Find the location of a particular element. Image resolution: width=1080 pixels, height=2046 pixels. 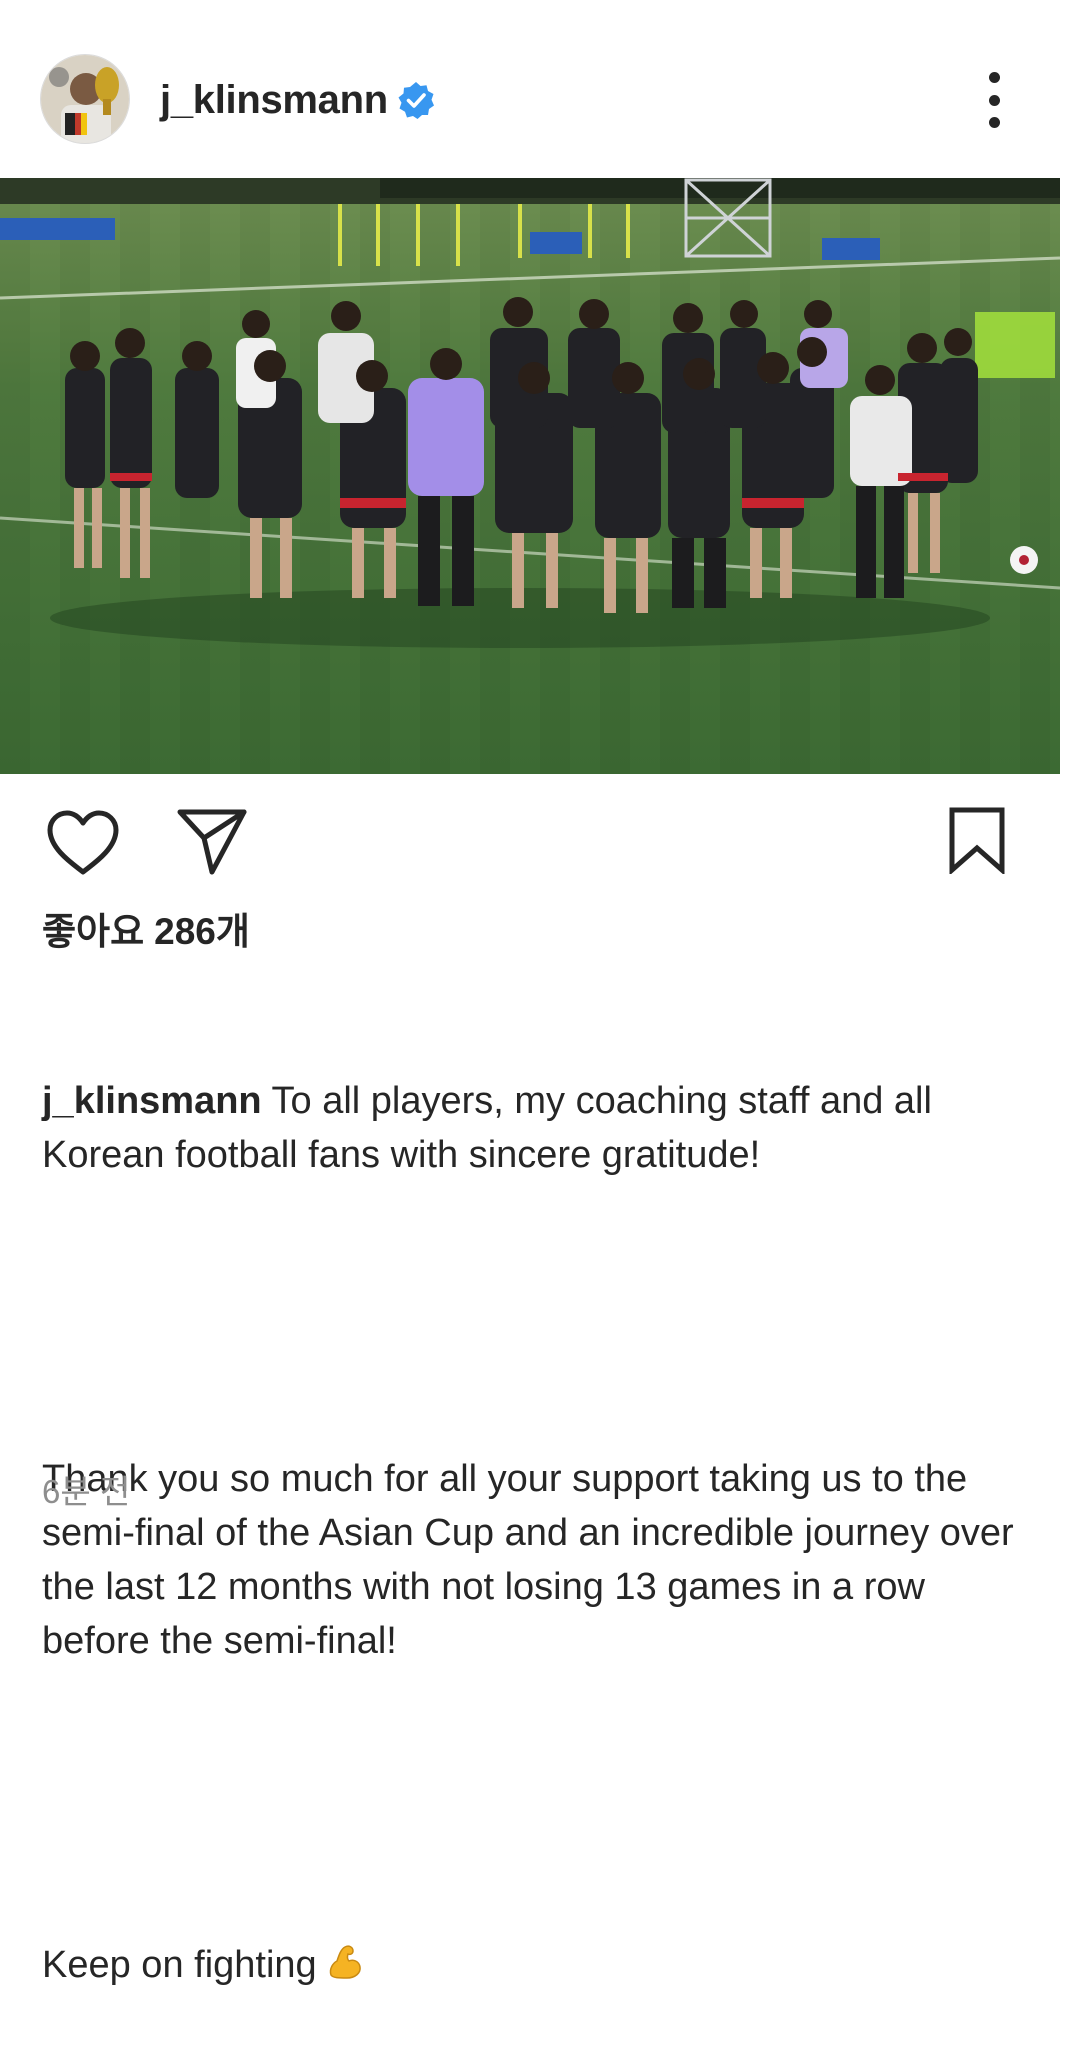

more-vertical-icon is located at coordinates (994, 77).